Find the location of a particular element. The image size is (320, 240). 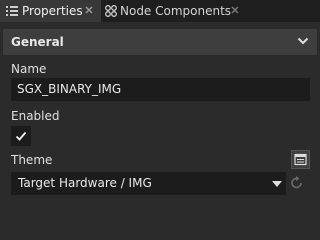

theme-picker-button is located at coordinates (300, 159).